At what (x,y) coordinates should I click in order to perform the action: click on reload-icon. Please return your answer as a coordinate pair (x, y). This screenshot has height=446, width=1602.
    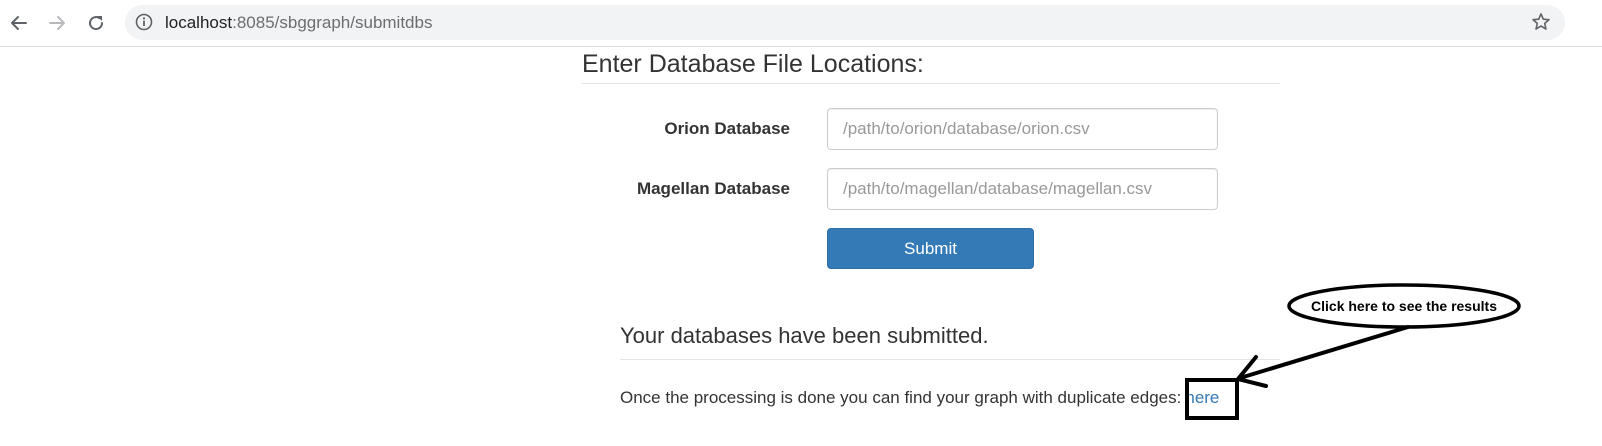
    Looking at the image, I should click on (96, 23).